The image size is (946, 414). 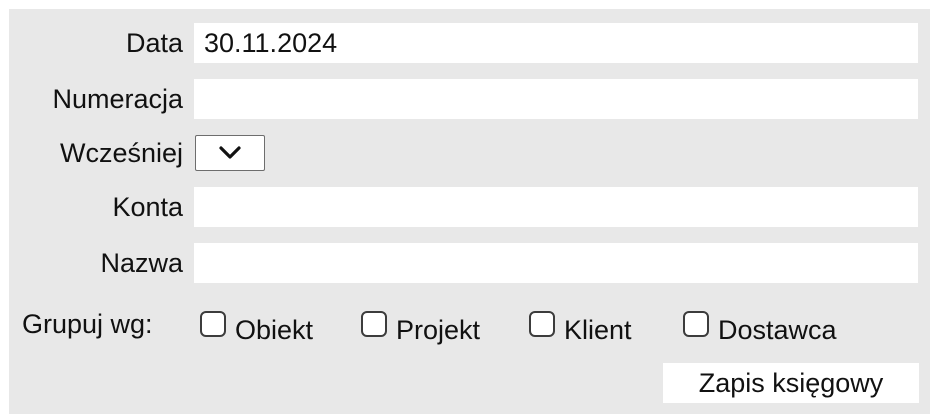 I want to click on group-by-supplier-label: Dostawca, so click(x=777, y=330).